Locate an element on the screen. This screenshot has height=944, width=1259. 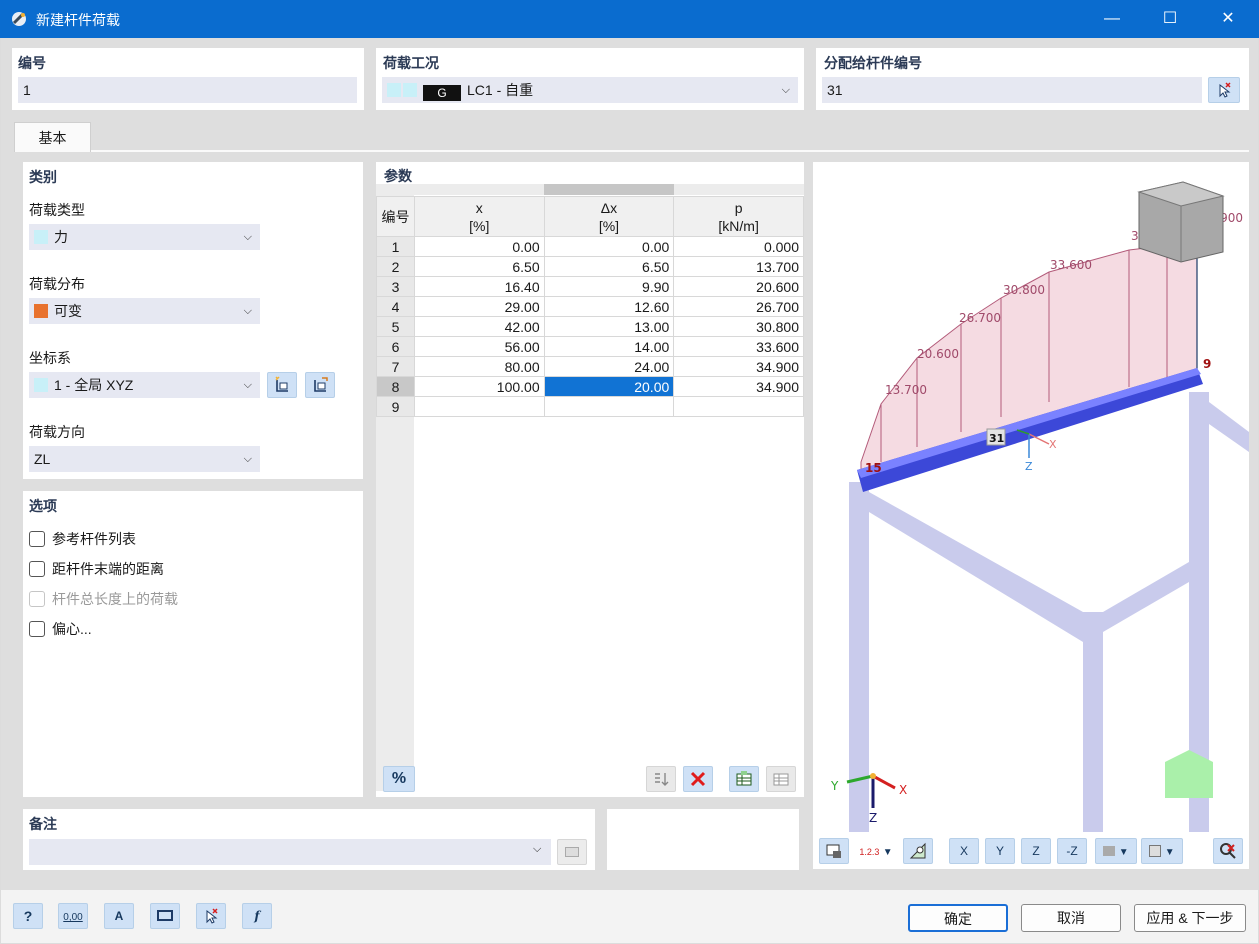
no-field: 1 is located at coordinates (187, 90).